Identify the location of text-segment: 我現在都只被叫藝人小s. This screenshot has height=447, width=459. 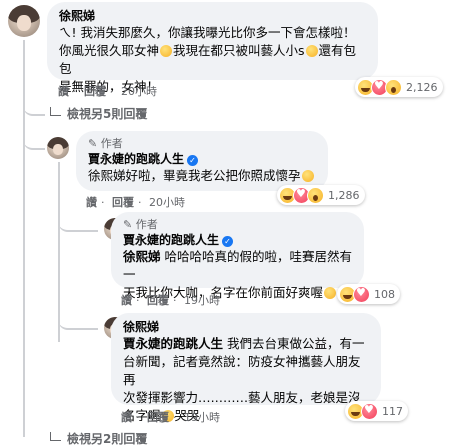
(239, 50).